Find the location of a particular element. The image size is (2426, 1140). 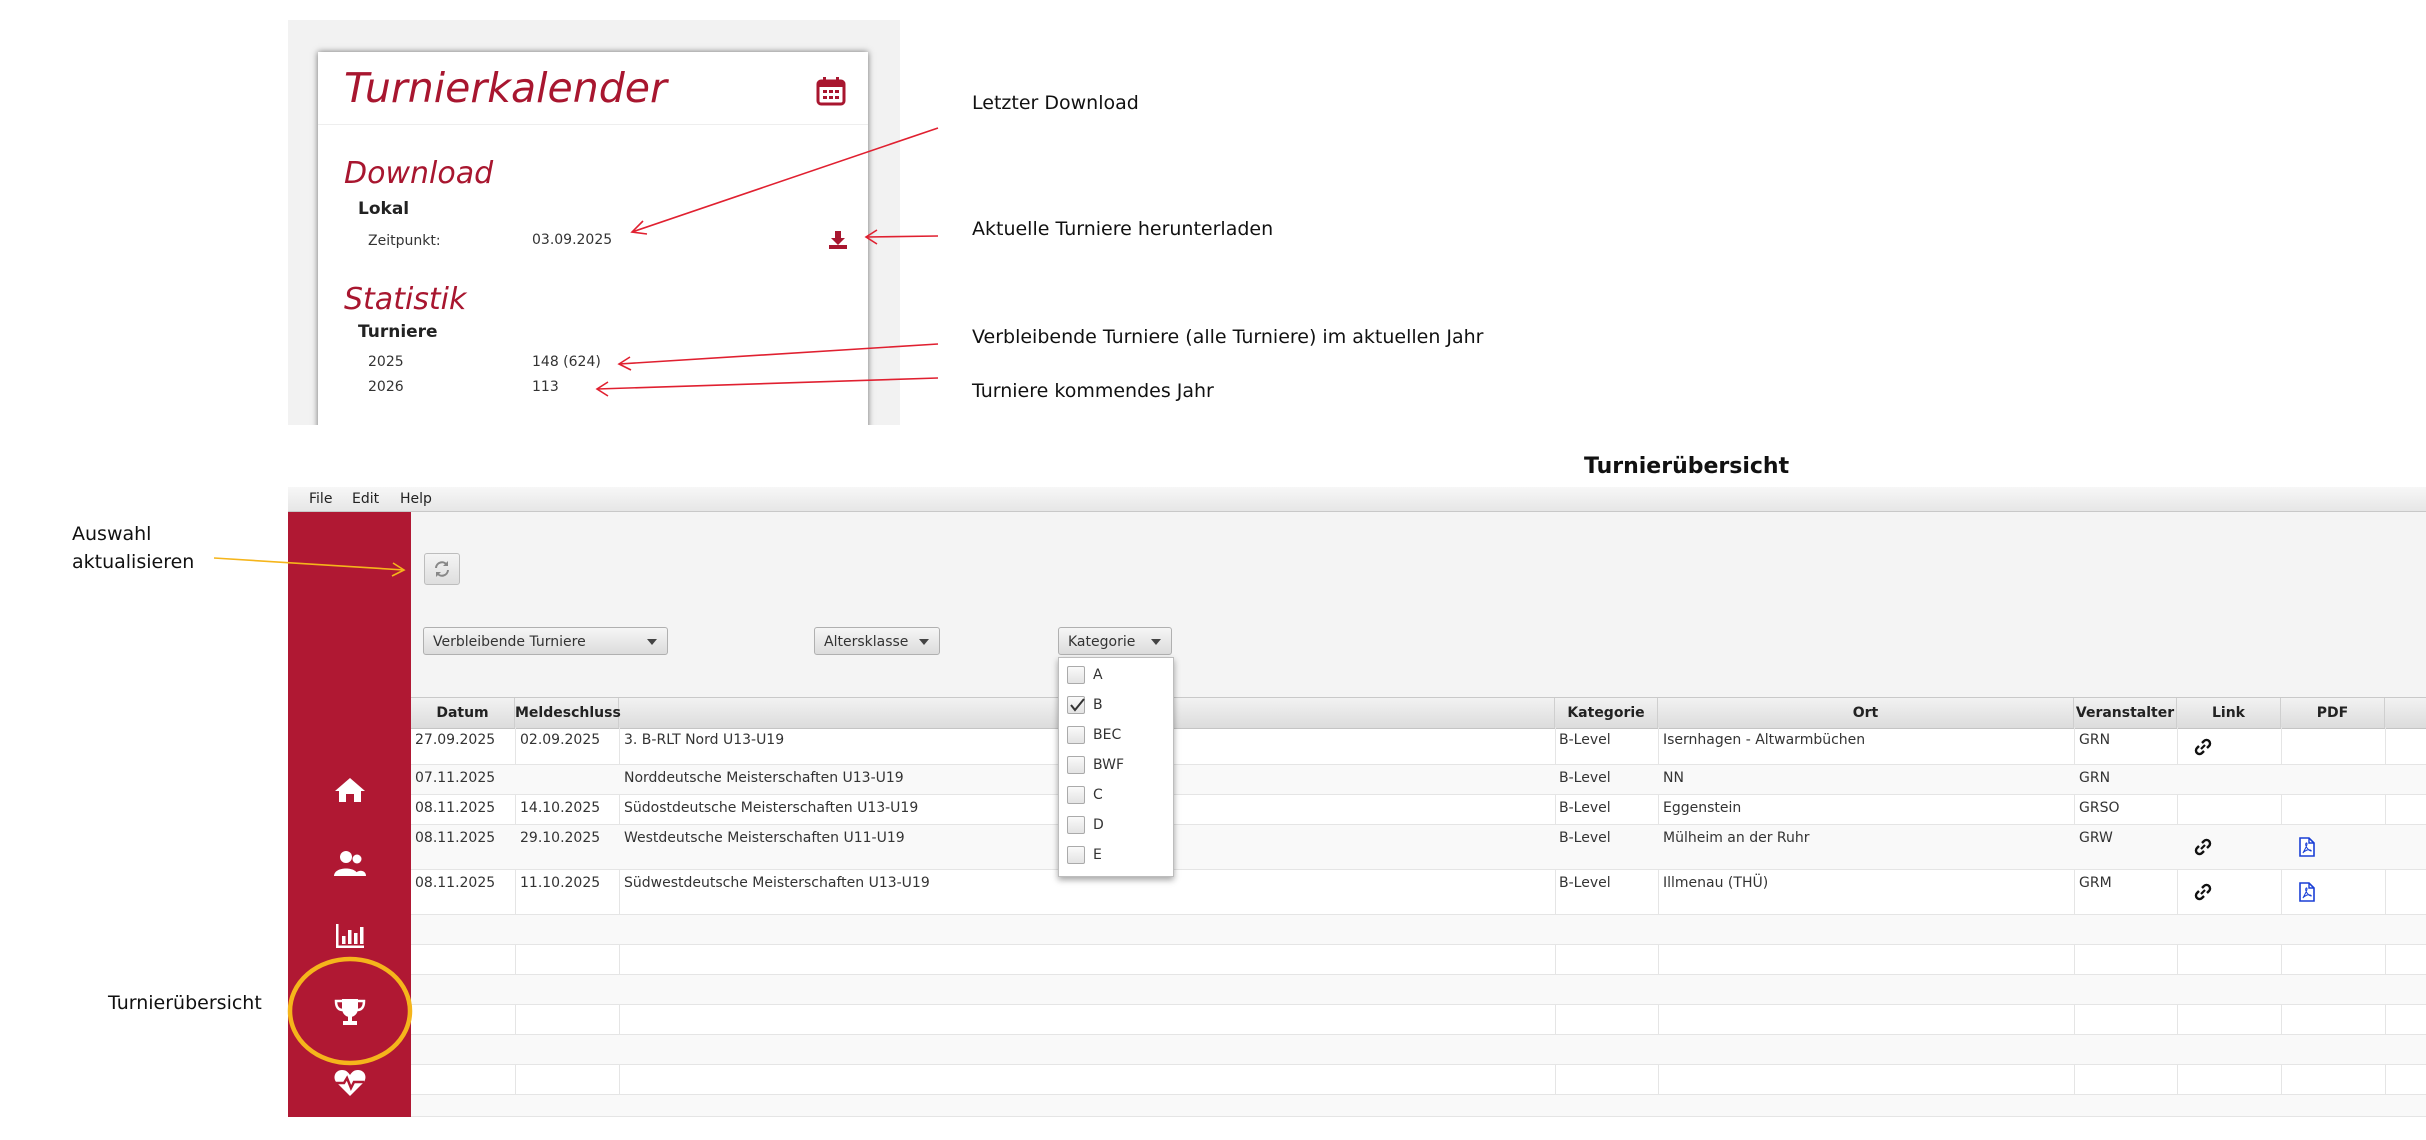

trophy-icon is located at coordinates (350, 1012).